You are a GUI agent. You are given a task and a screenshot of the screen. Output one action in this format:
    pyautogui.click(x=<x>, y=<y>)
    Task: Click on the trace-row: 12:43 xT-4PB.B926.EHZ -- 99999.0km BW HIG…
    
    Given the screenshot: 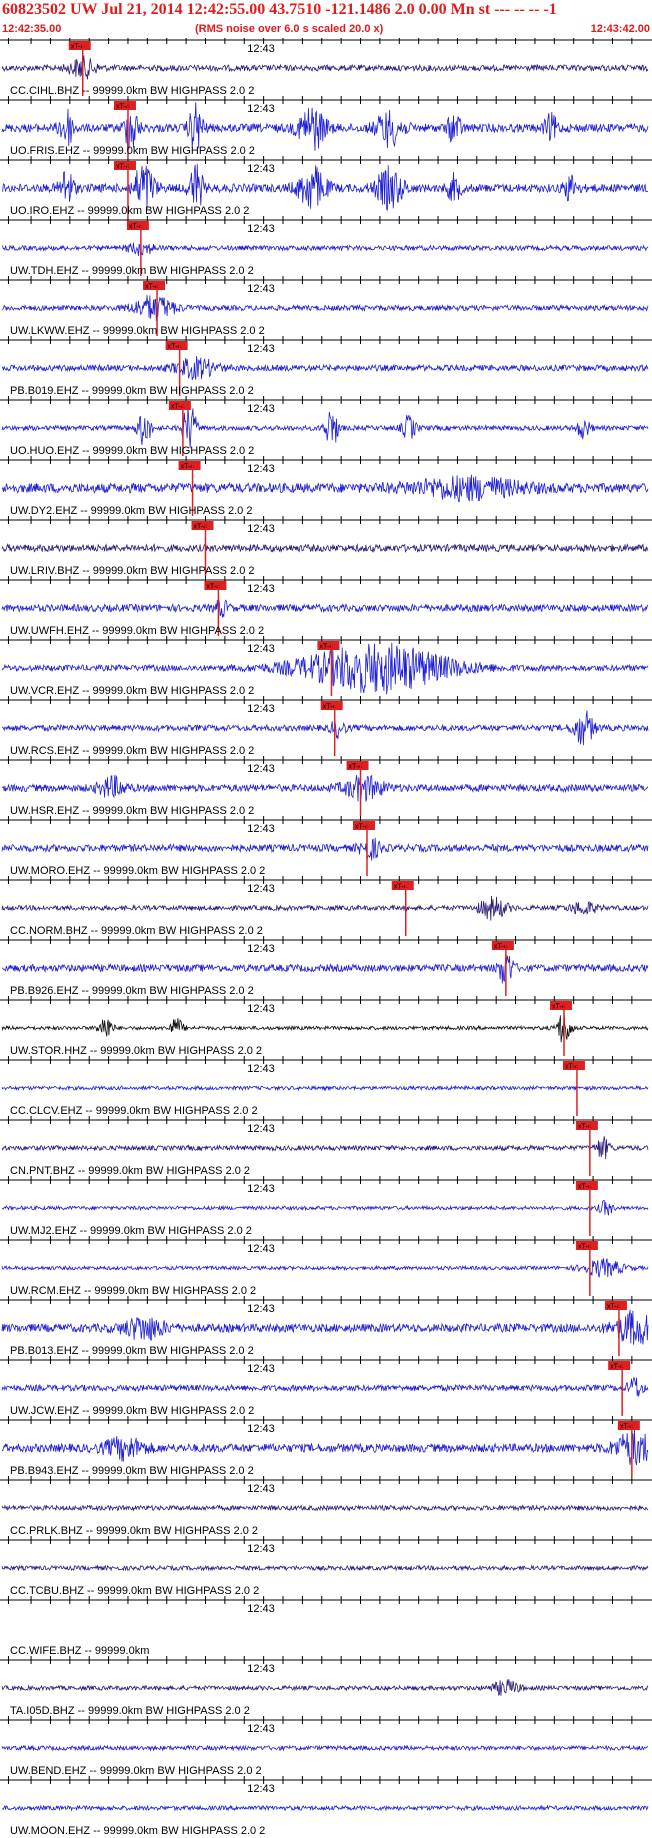 What is the action you would take?
    pyautogui.click(x=326, y=966)
    